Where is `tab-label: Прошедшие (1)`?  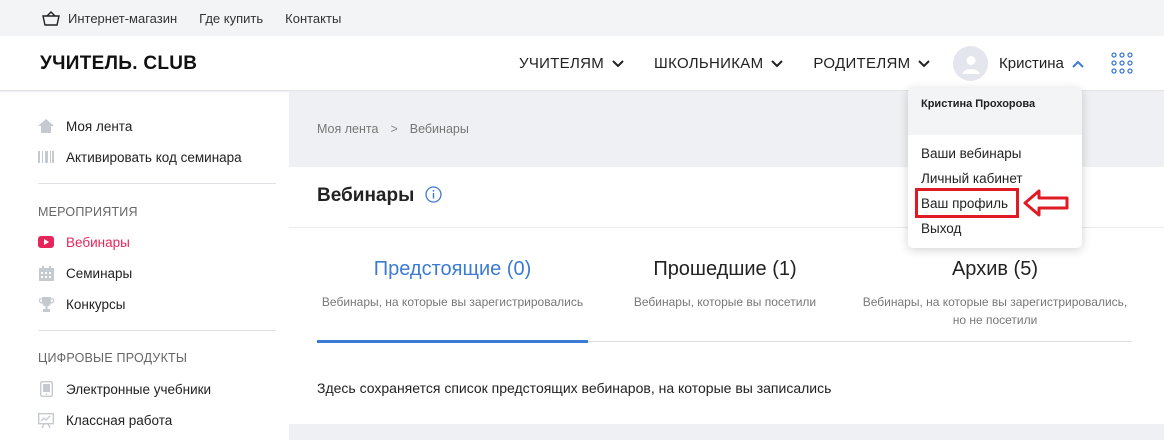 tab-label: Прошедшие (1) is located at coordinates (725, 269).